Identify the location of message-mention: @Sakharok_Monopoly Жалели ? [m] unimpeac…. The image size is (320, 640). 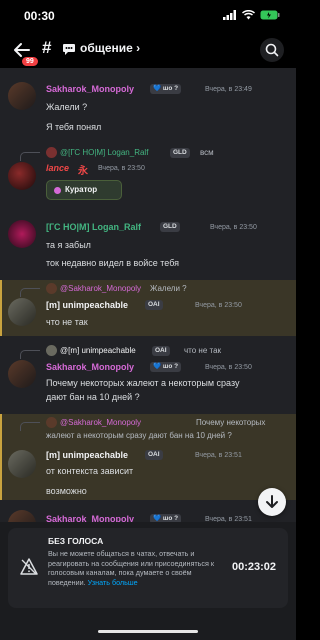
(148, 308).